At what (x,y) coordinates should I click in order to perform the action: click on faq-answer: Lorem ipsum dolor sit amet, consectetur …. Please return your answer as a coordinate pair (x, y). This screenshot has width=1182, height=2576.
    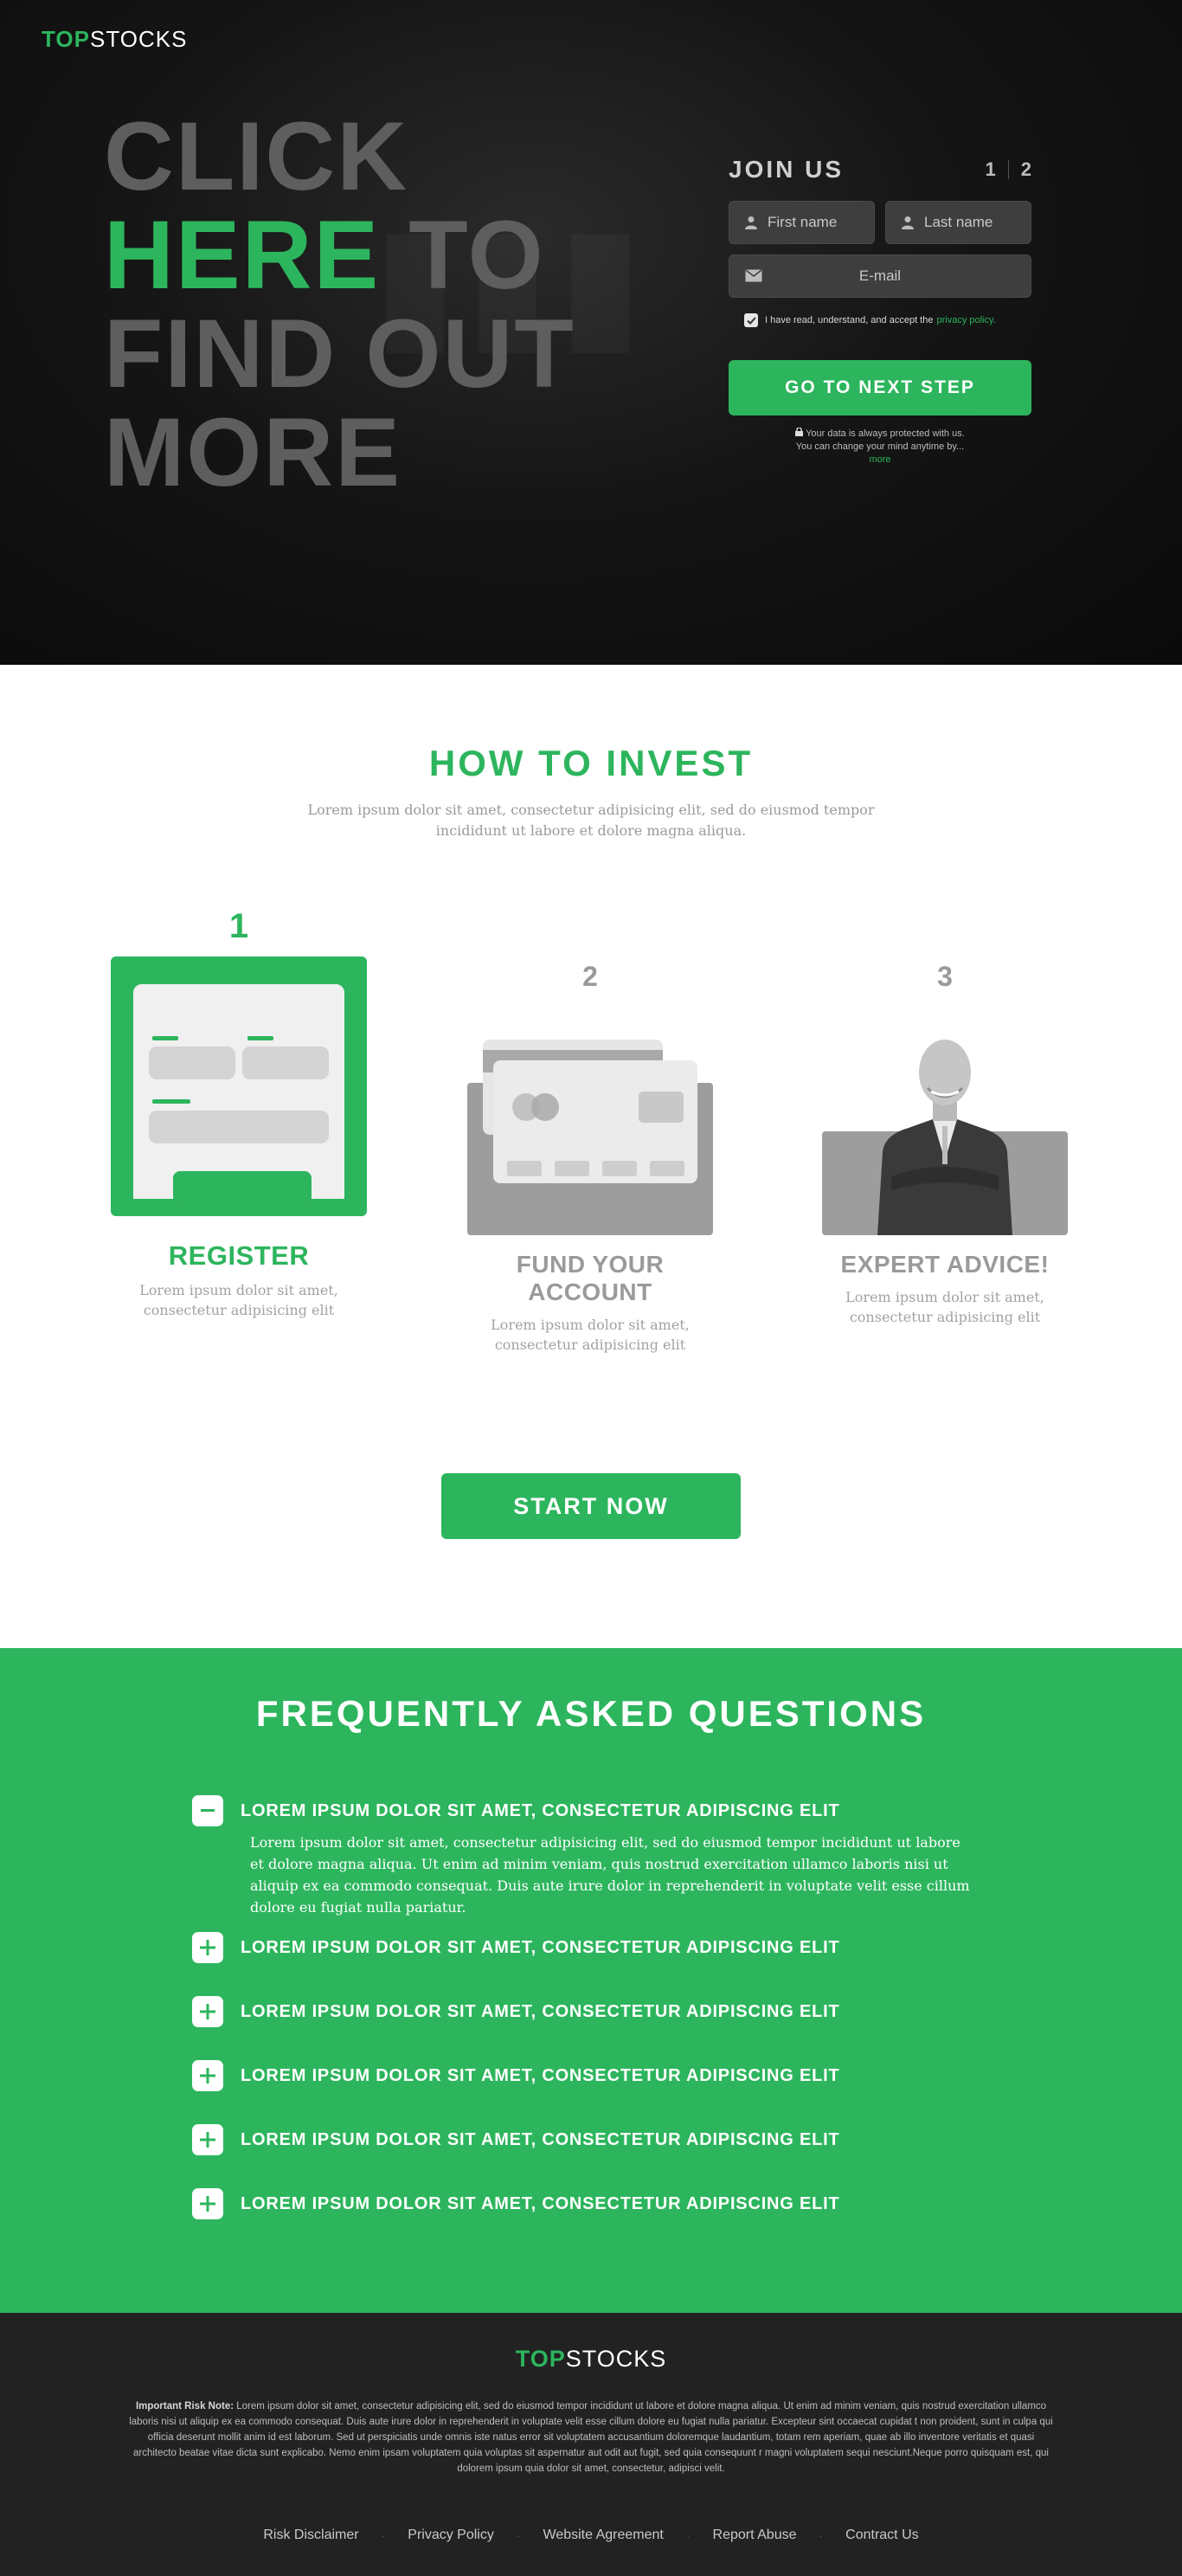
    Looking at the image, I should click on (610, 1875).